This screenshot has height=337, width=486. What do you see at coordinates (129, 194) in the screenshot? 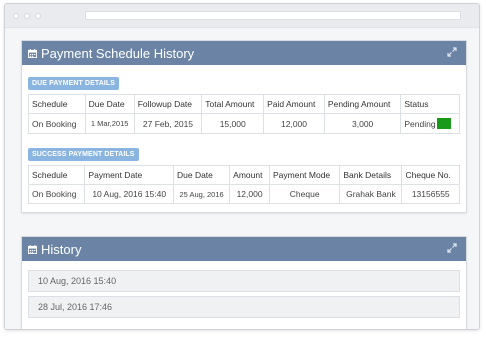
I see `payment-date-cell: 10 Aug, 2016 15:40` at bounding box center [129, 194].